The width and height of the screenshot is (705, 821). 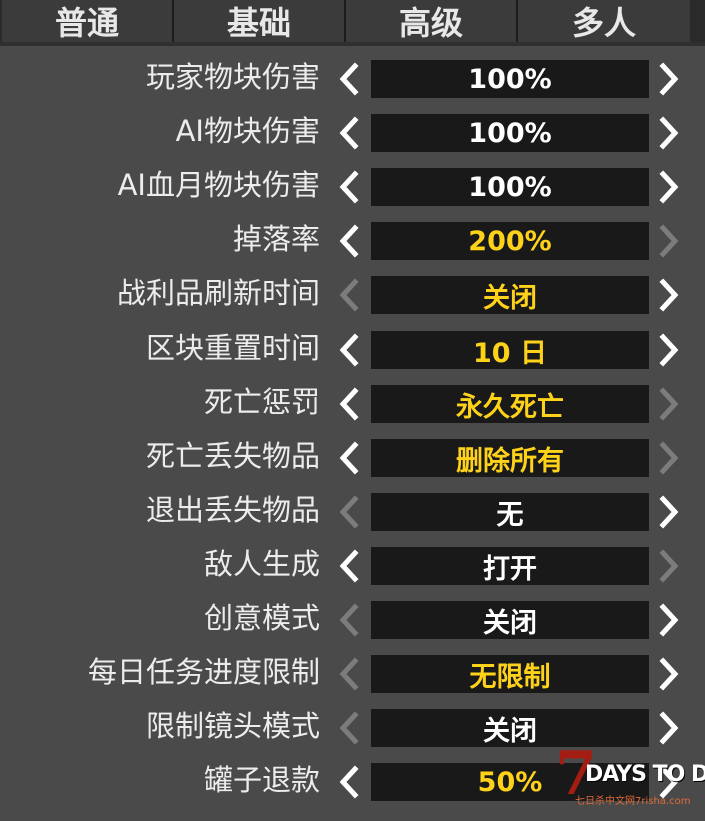 What do you see at coordinates (510, 458) in the screenshot?
I see `setting-value: 删除所有` at bounding box center [510, 458].